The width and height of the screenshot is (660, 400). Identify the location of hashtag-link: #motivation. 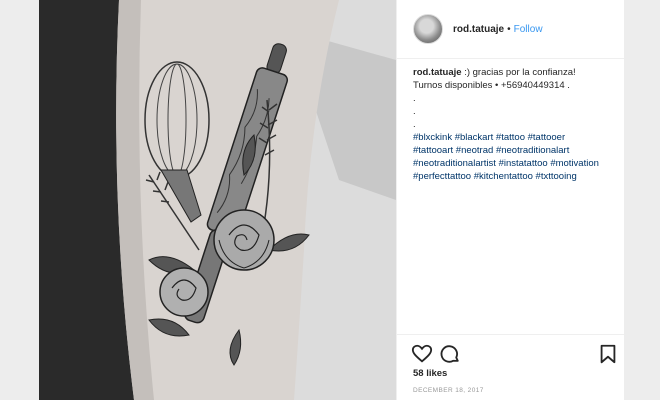
(574, 163).